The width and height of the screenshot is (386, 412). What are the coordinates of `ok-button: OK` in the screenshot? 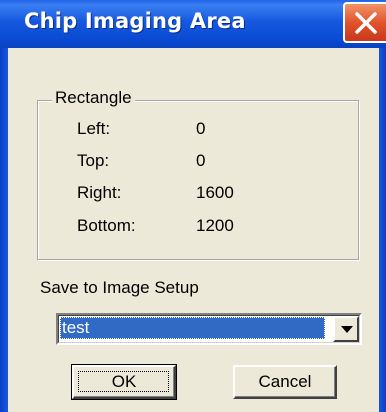 It's located at (124, 382).